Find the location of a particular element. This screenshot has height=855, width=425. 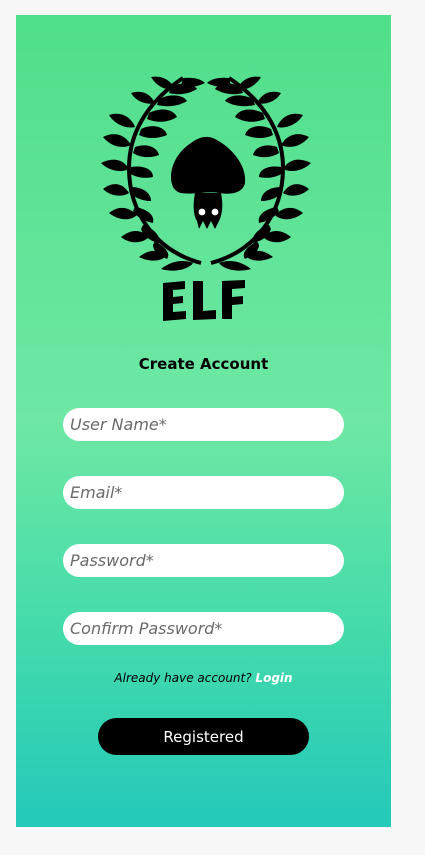

login-prompt-text: Already have account? is located at coordinates (185, 678).